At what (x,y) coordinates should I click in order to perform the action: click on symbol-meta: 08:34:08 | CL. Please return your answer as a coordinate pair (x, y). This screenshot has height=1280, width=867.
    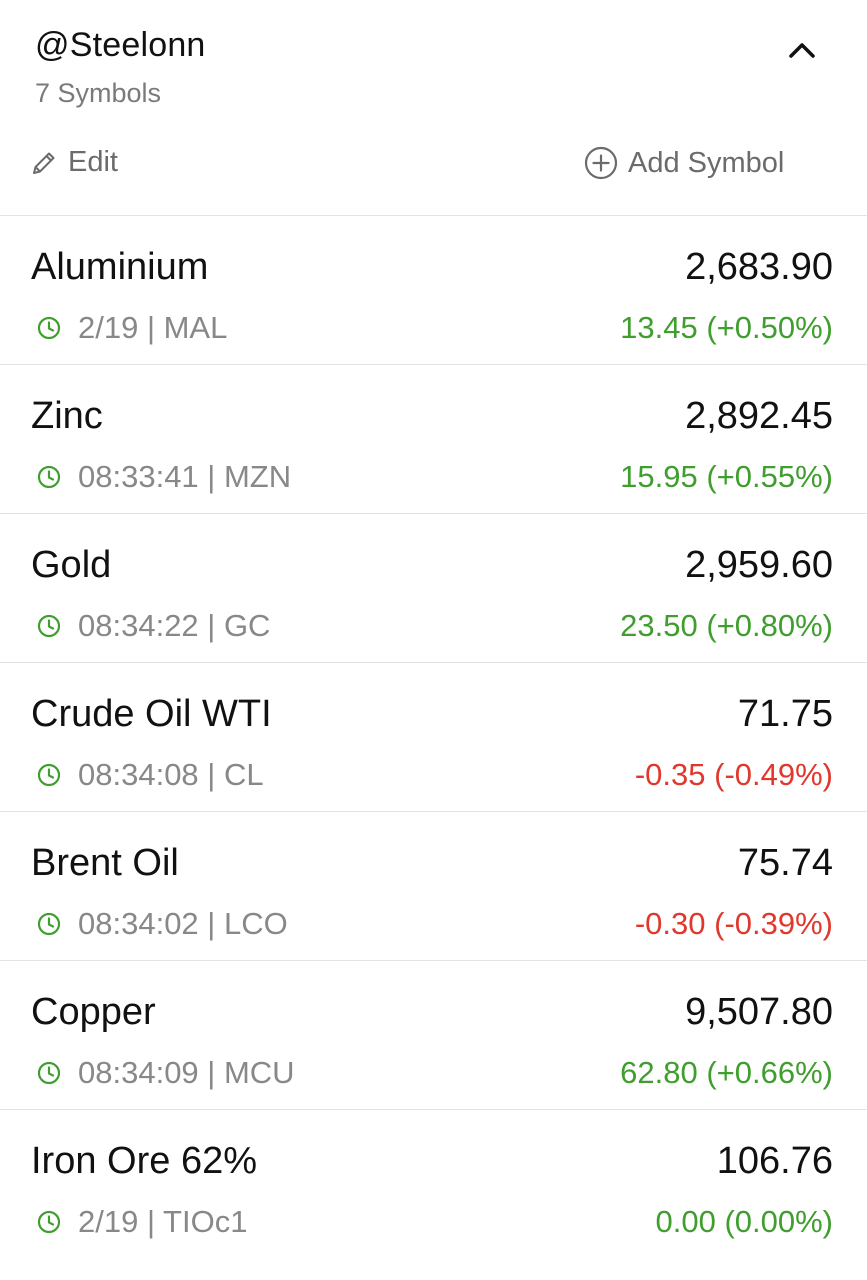
    Looking at the image, I should click on (150, 775).